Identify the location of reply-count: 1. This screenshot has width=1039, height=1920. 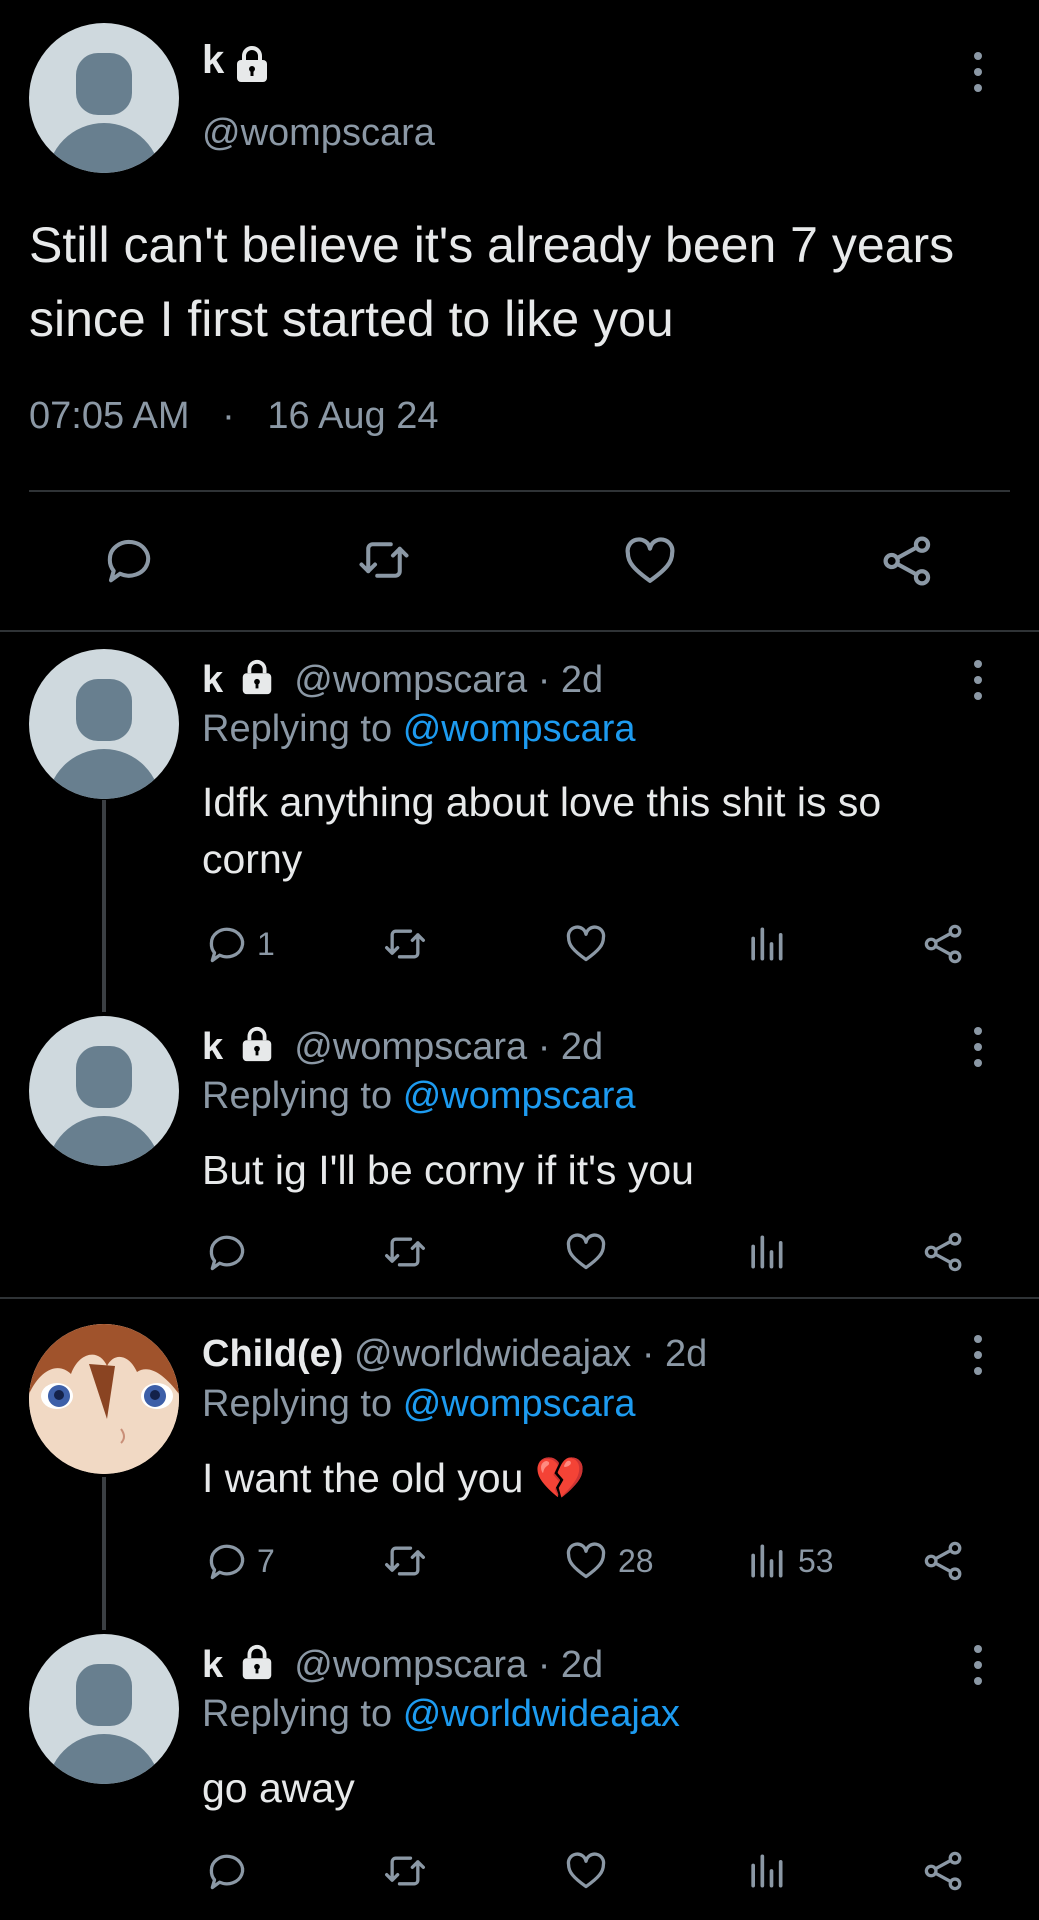
(266, 944).